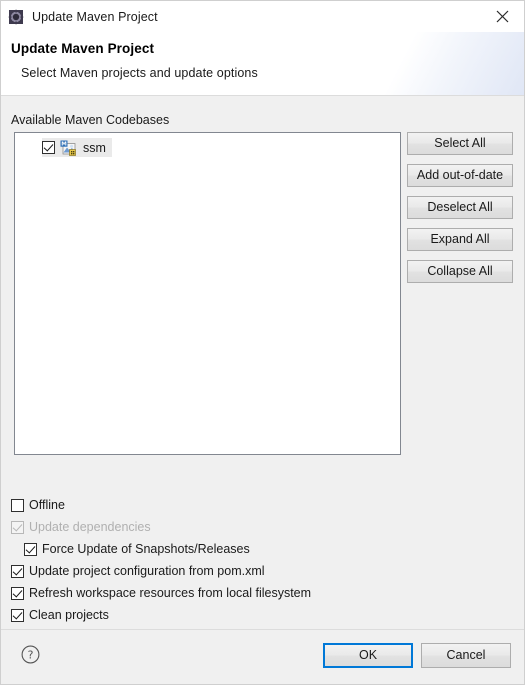 The image size is (525, 685). I want to click on cancel-button: Cancel, so click(466, 655).